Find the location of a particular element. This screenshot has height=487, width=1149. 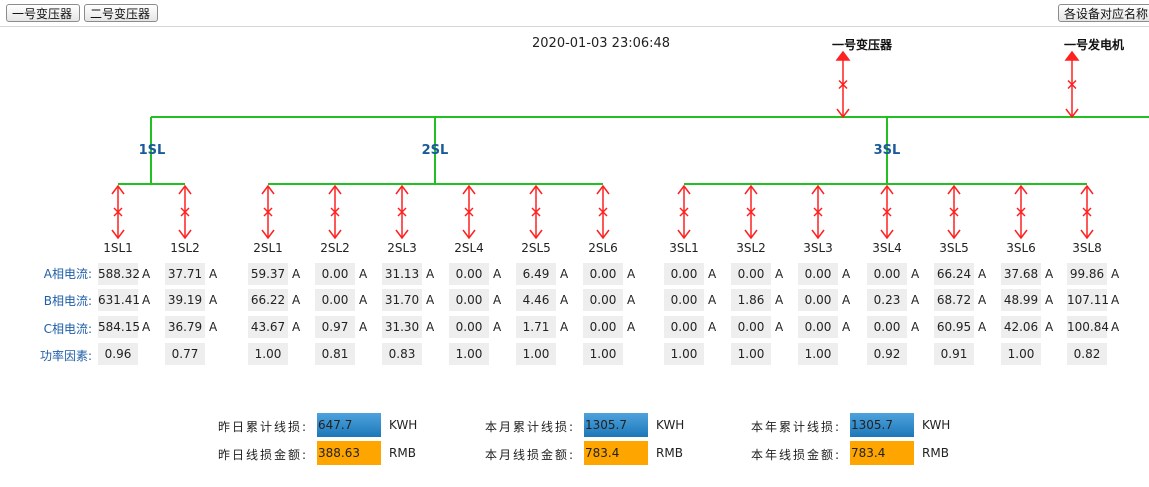

cell-3sl2-b: 1.86 is located at coordinates (751, 300).